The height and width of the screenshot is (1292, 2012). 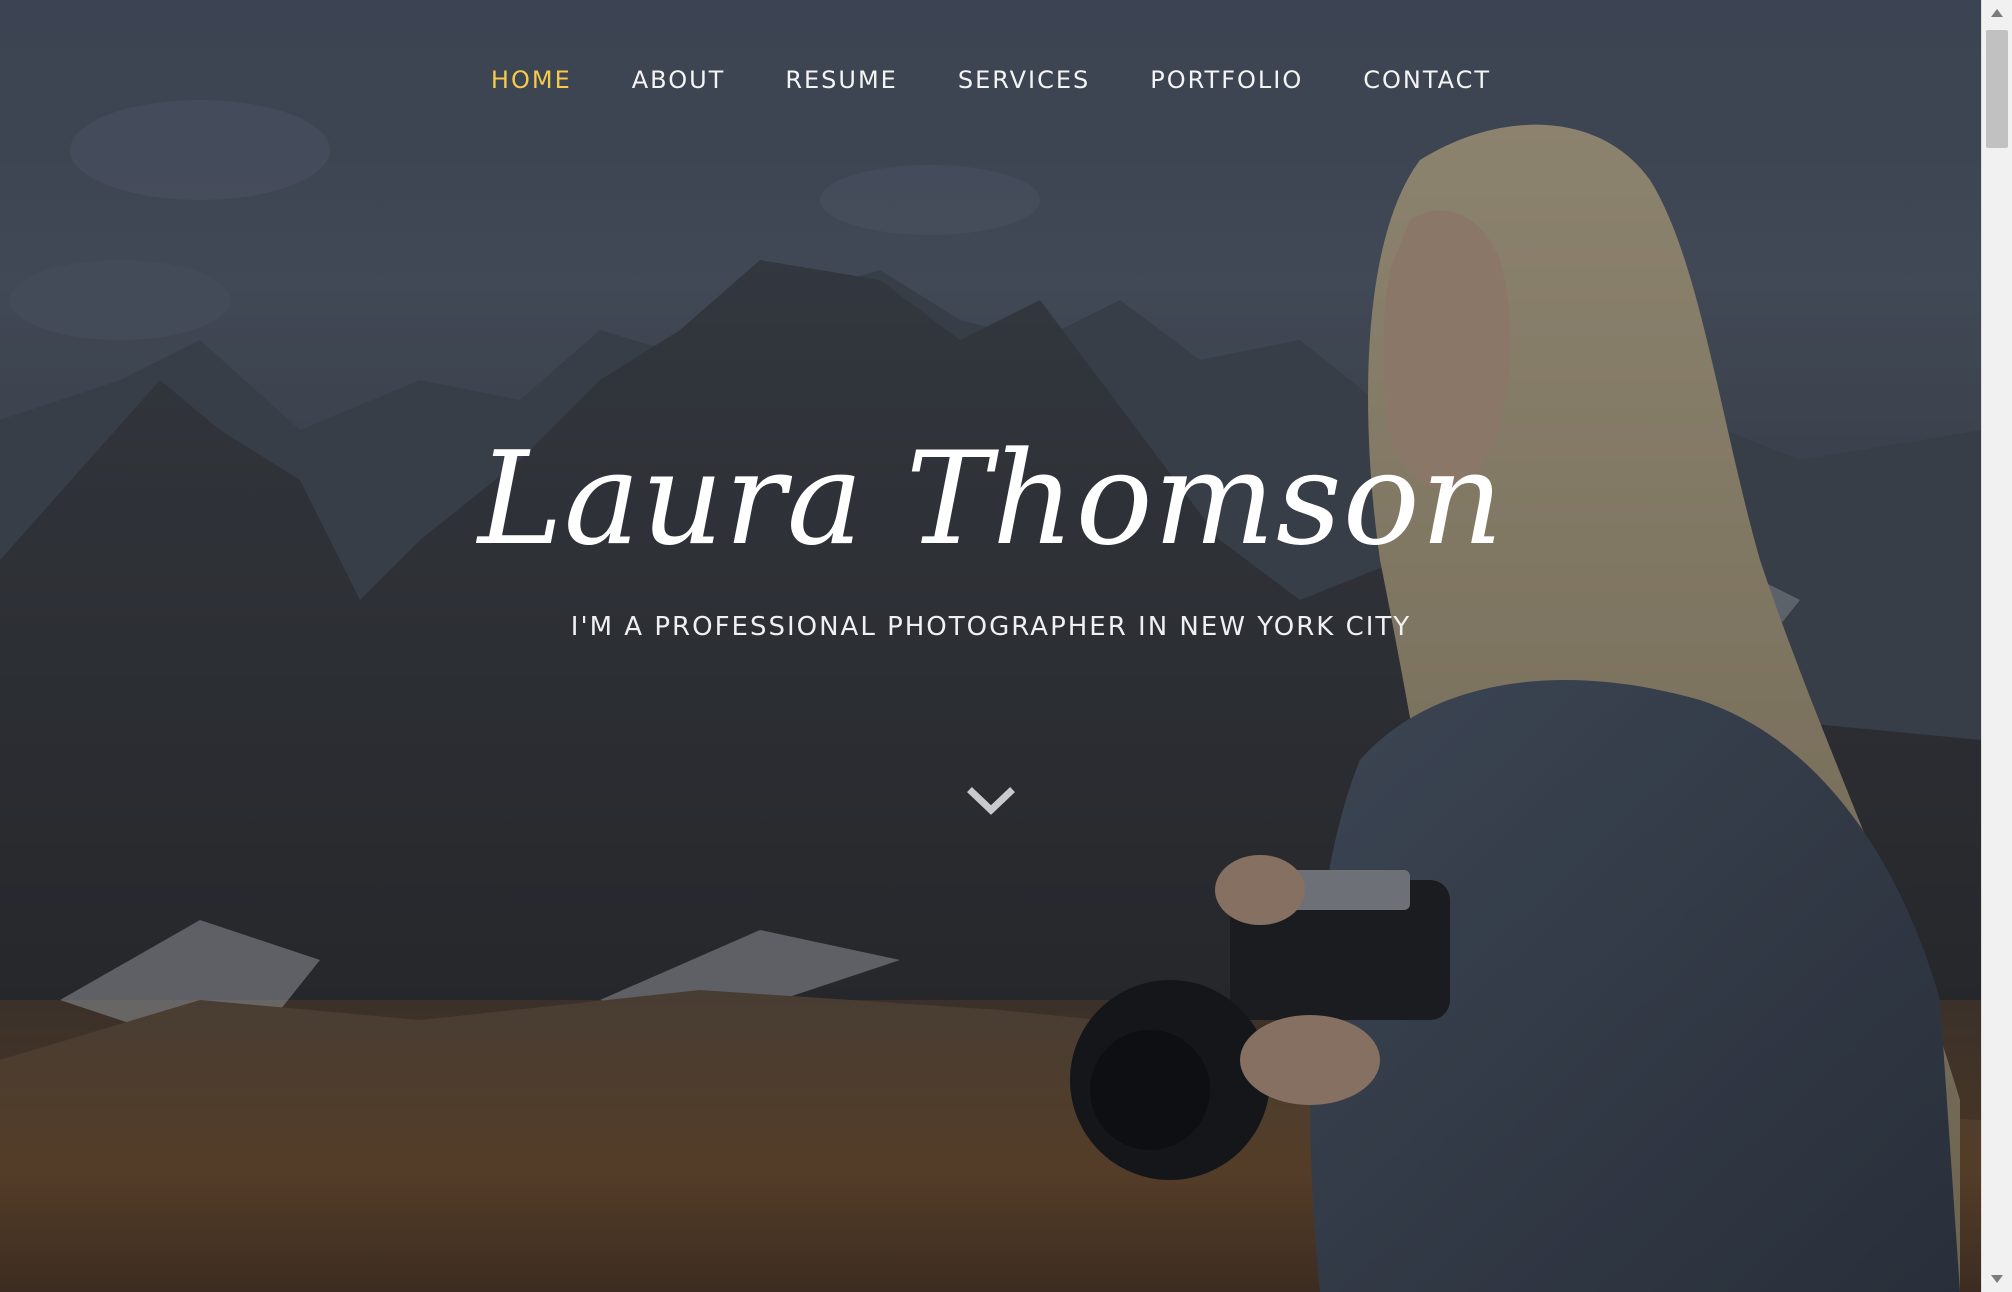 What do you see at coordinates (1024, 80) in the screenshot?
I see `nav-link-services: SERVICES` at bounding box center [1024, 80].